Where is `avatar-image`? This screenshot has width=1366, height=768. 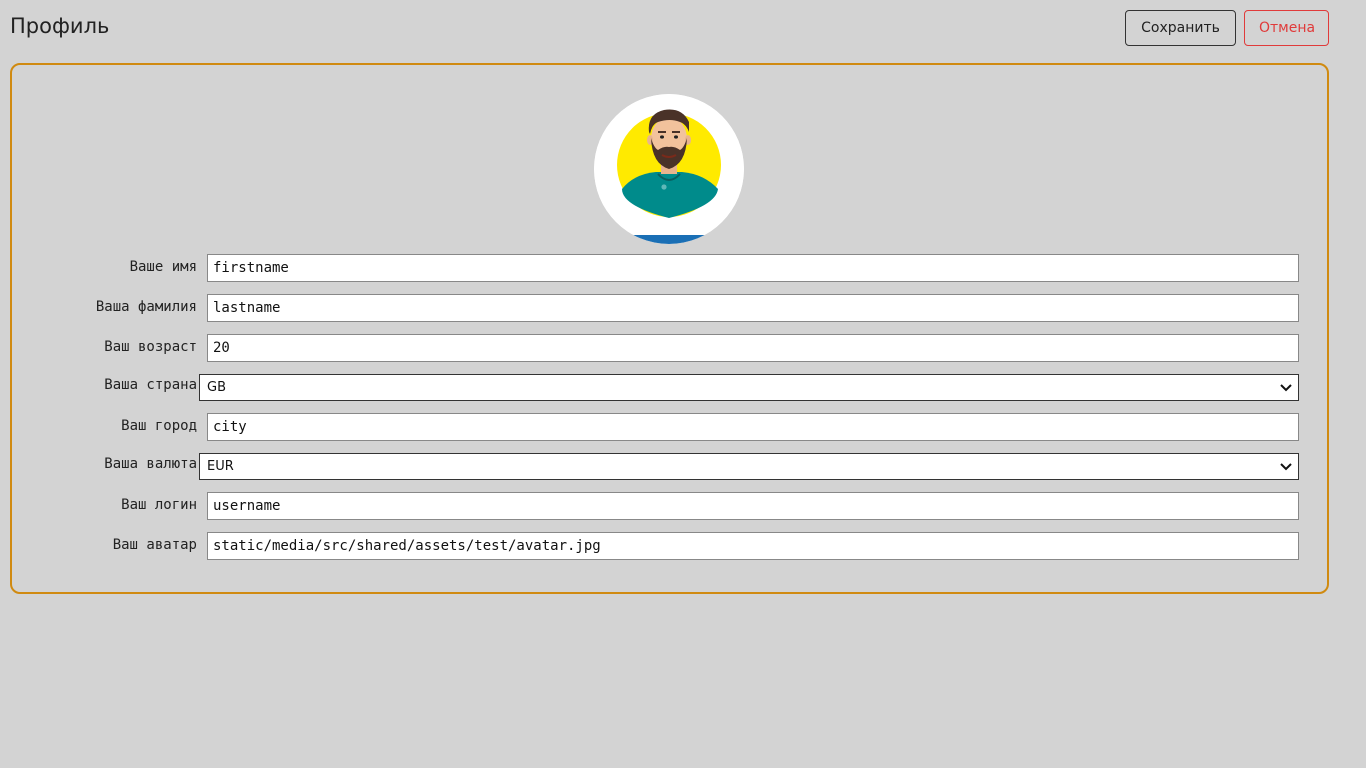
avatar-image is located at coordinates (669, 169).